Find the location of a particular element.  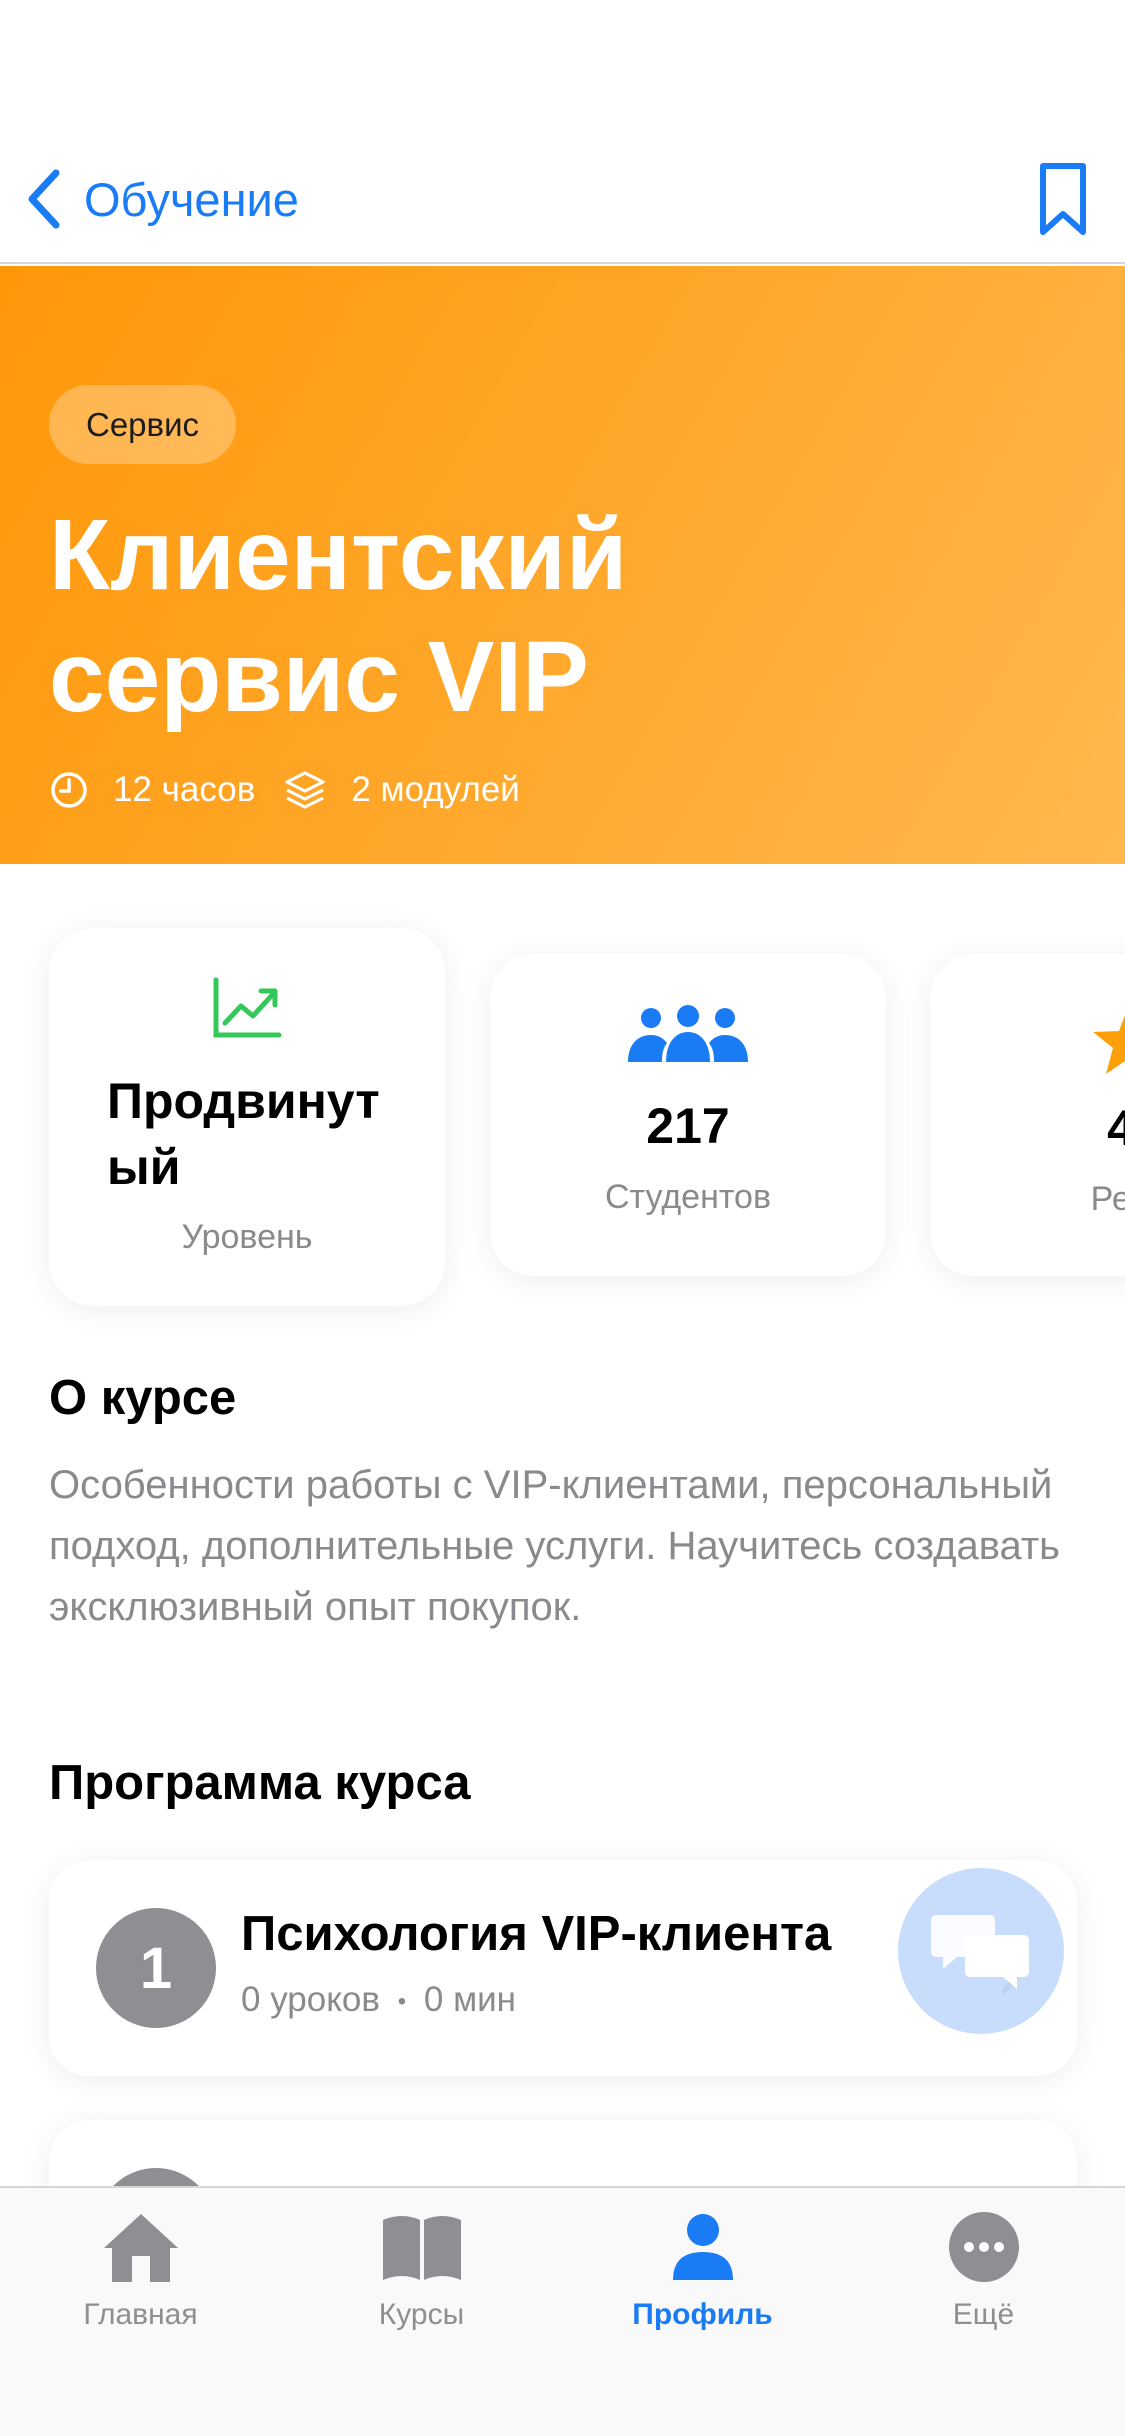

chat-button is located at coordinates (981, 1951).